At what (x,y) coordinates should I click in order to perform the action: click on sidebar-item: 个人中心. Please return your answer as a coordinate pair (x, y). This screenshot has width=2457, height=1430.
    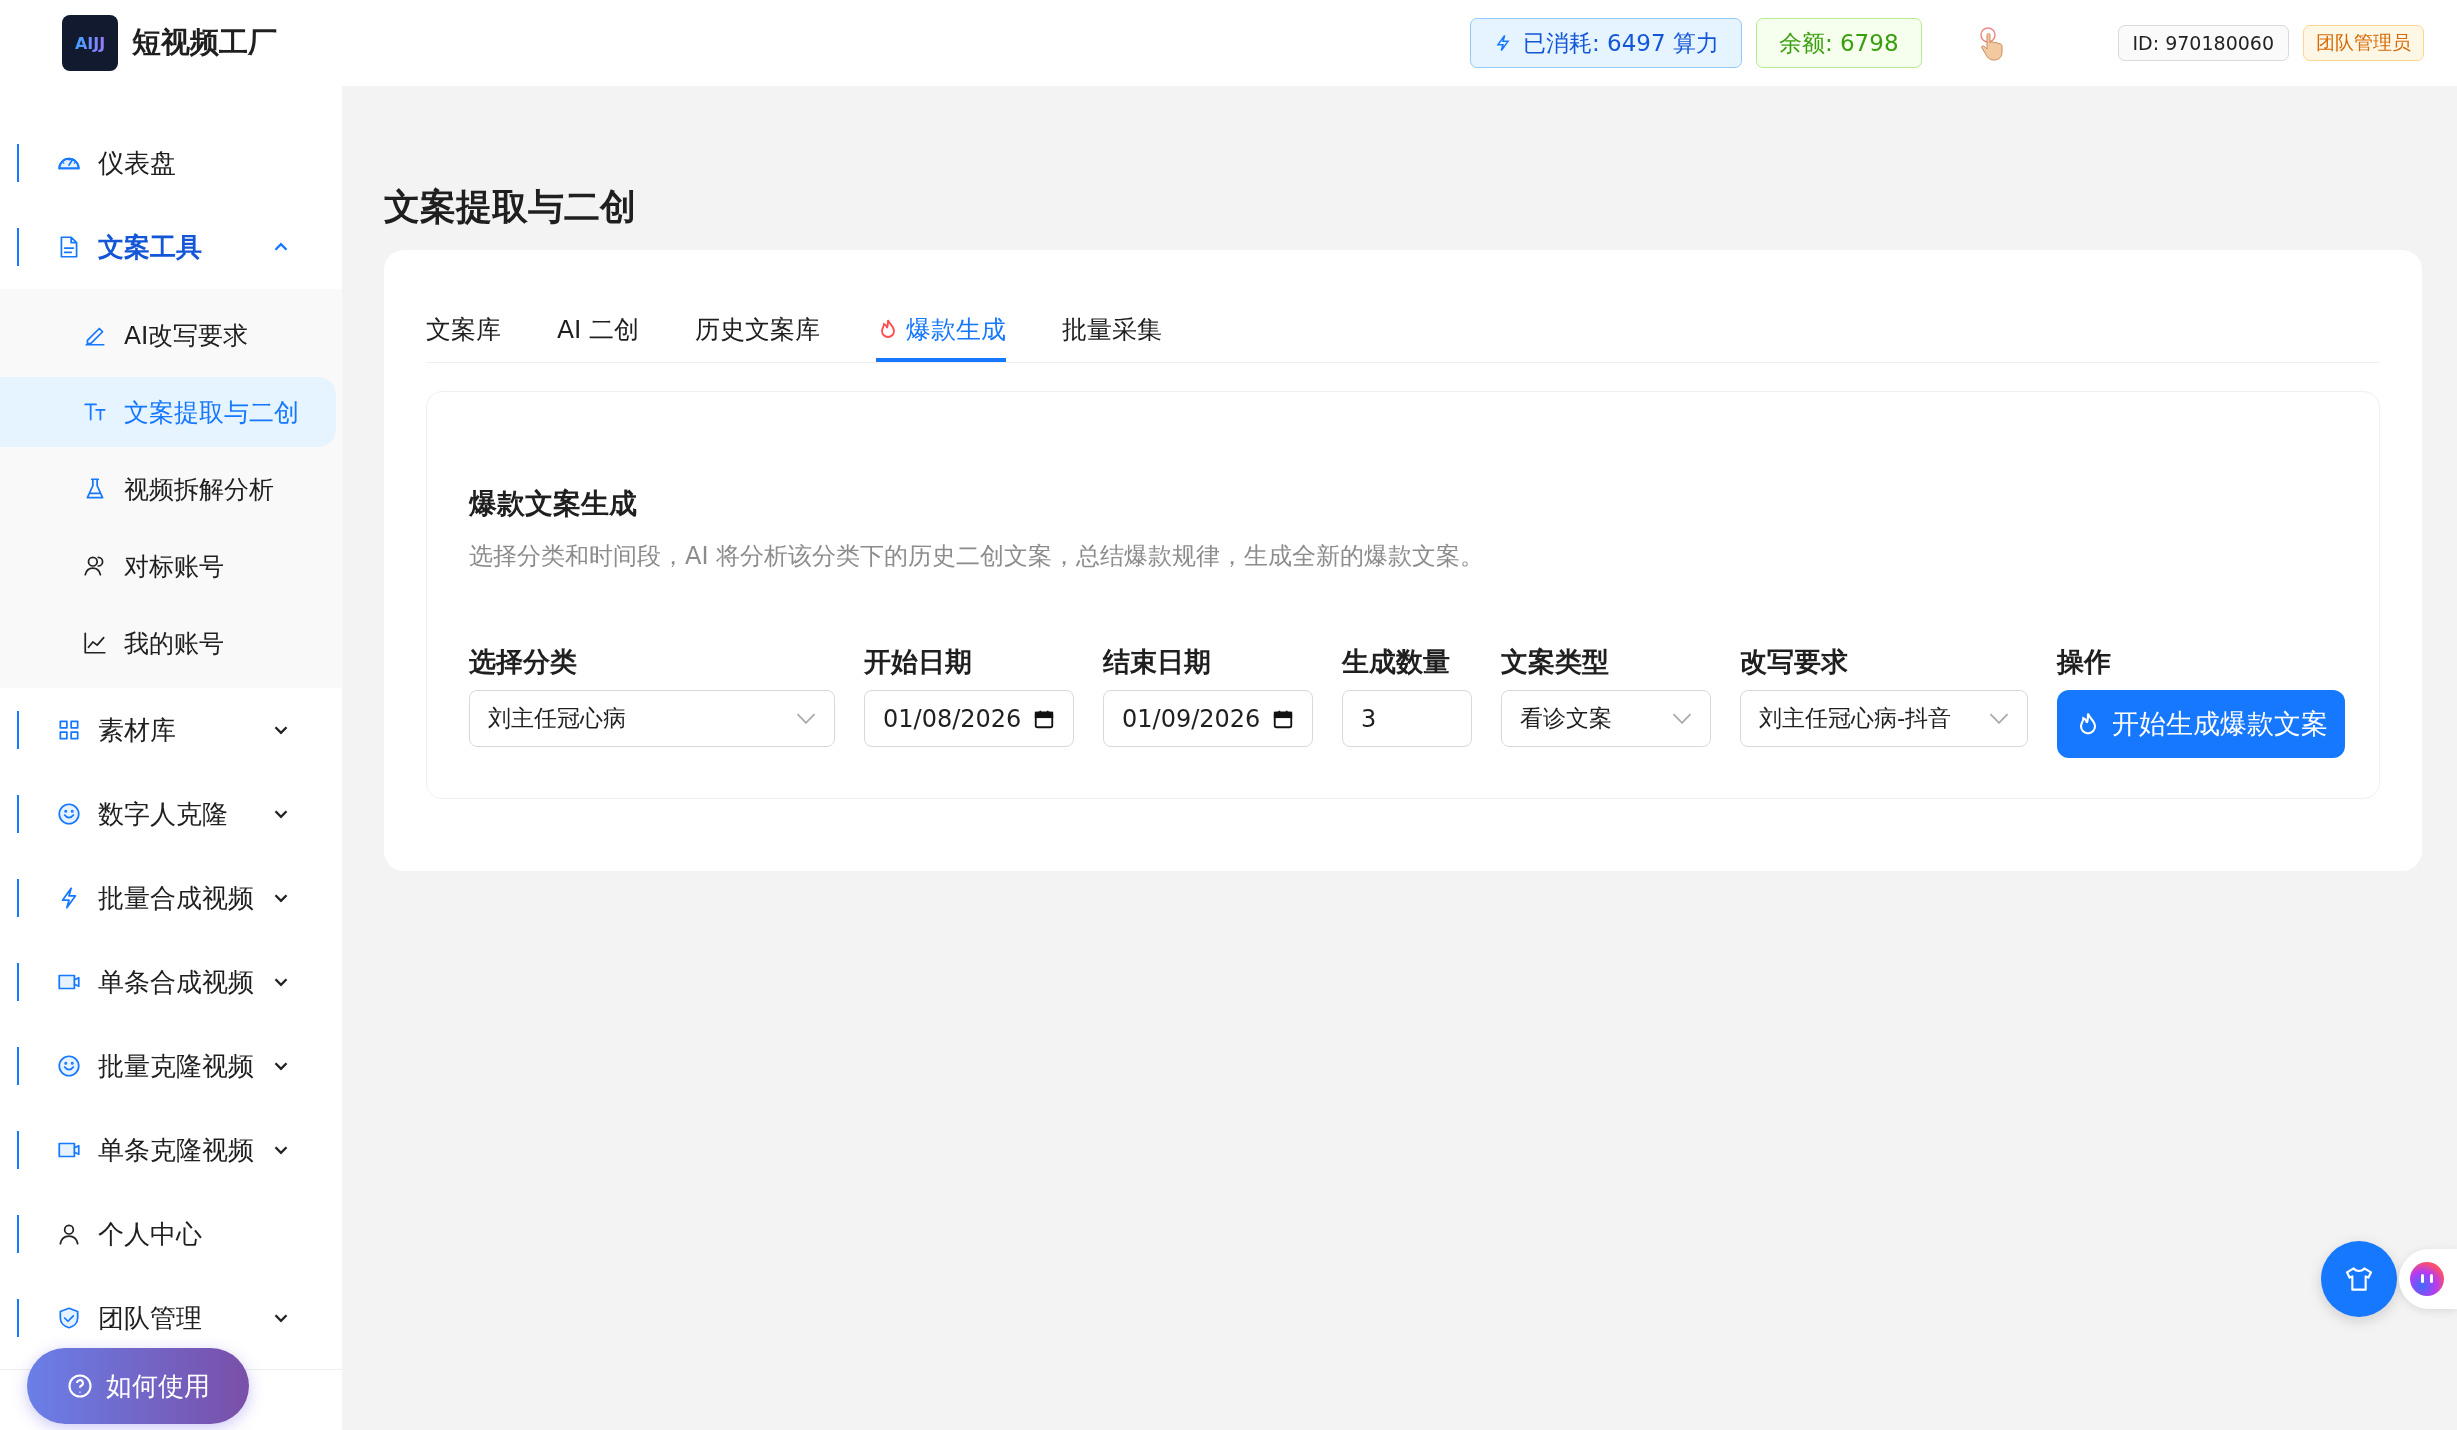
    Looking at the image, I should click on (171, 1234).